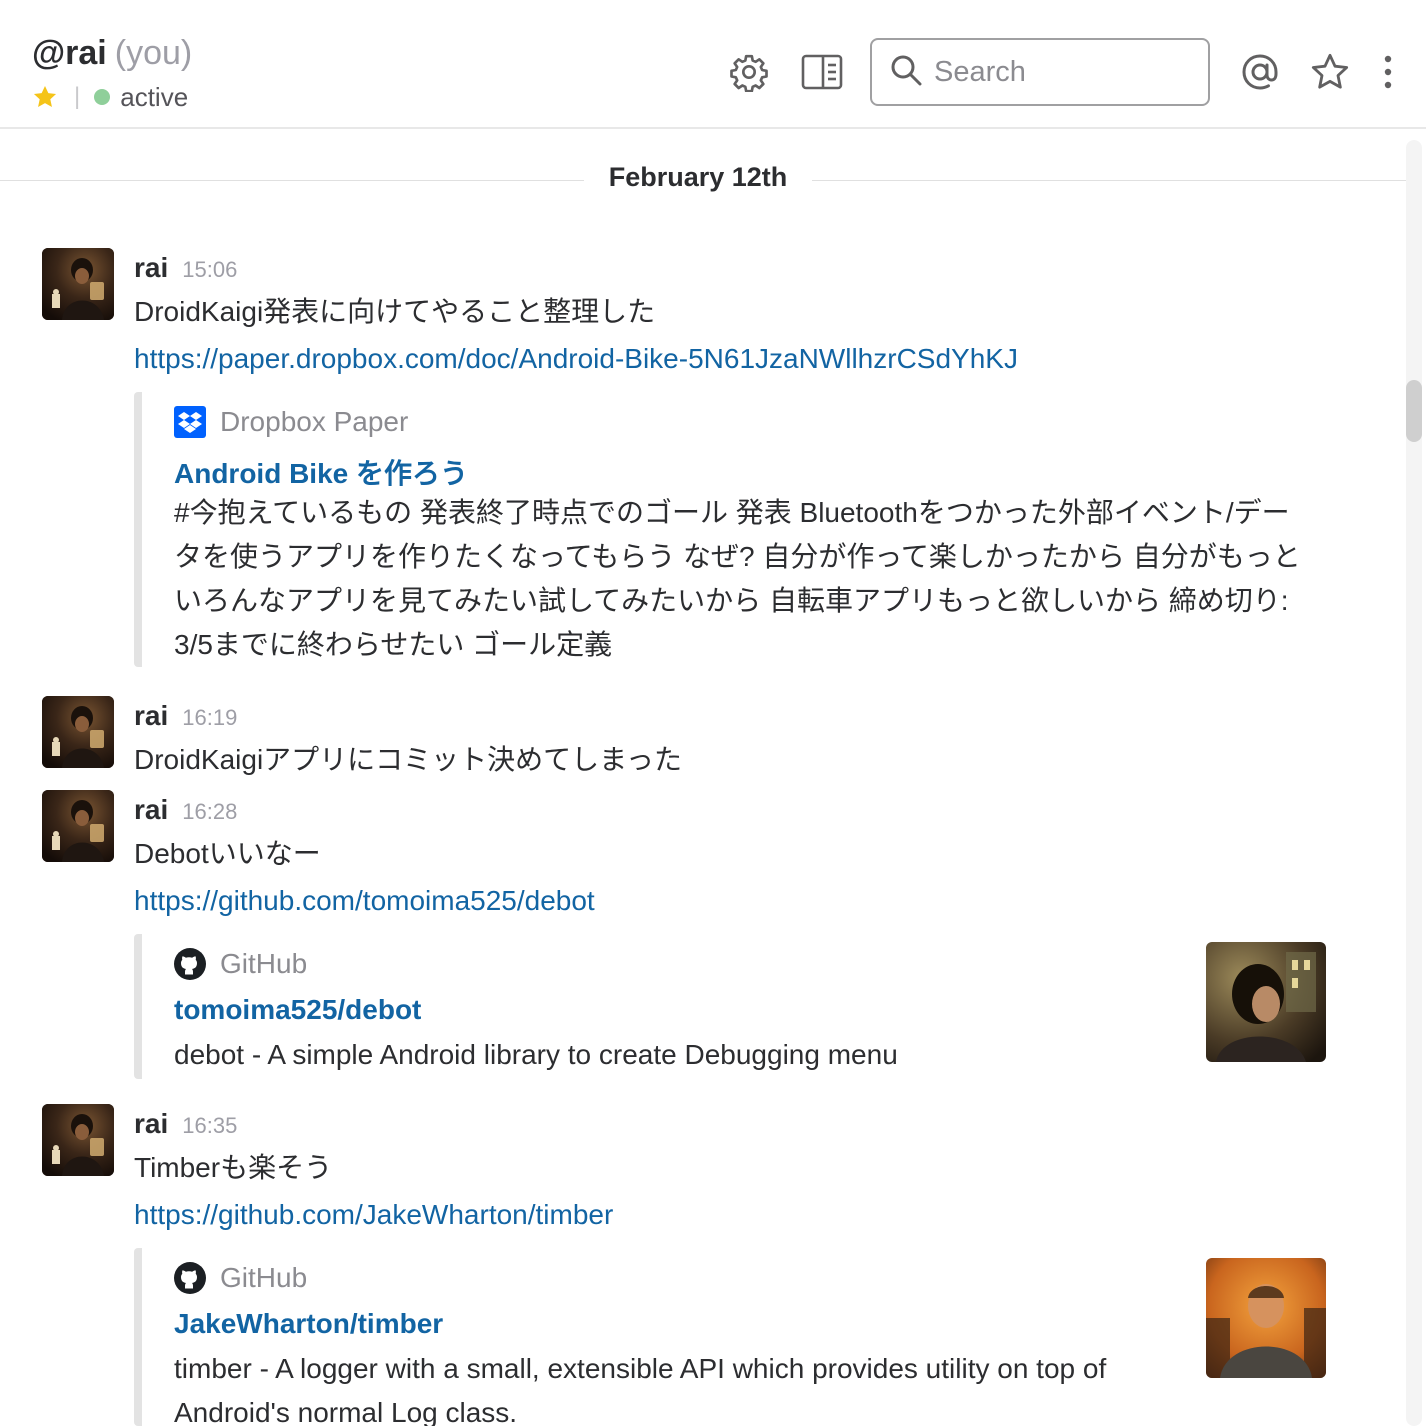 This screenshot has height=1426, width=1426. I want to click on you-label: (you), so click(153, 53).